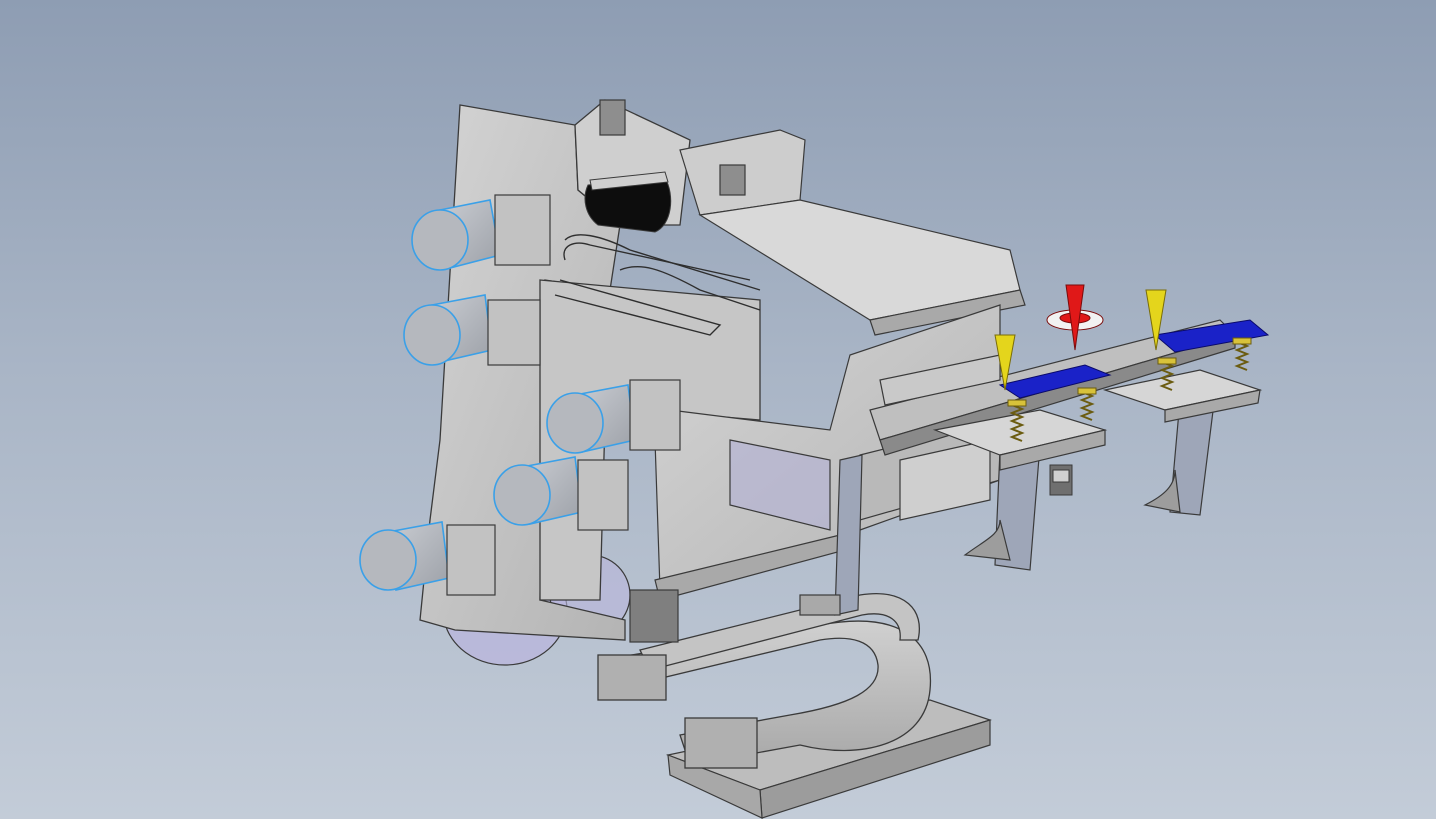  What do you see at coordinates (628, 202) in the screenshot?
I see `black-roller` at bounding box center [628, 202].